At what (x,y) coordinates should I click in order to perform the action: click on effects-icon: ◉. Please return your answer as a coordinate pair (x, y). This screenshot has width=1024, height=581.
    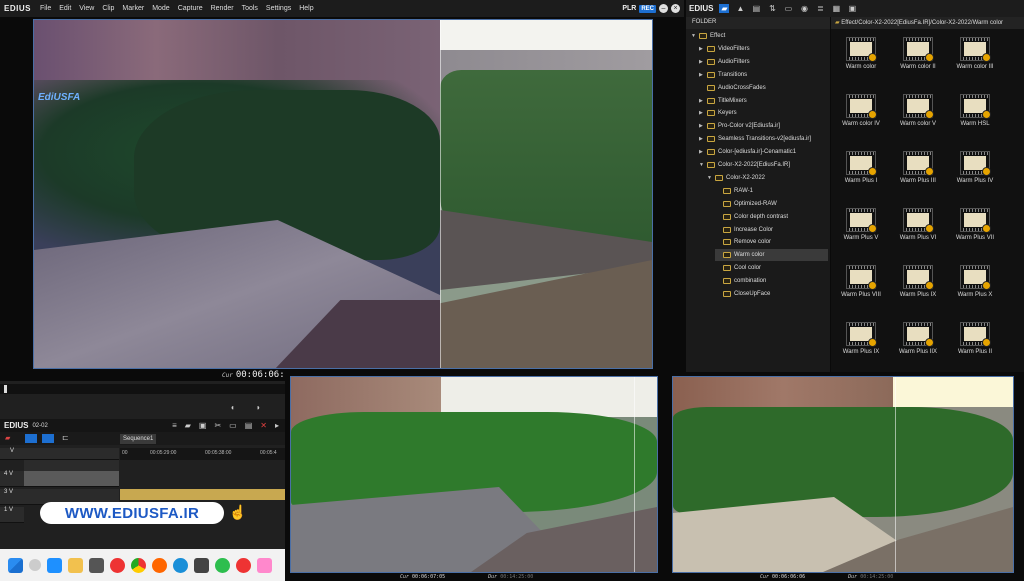
    Looking at the image, I should click on (804, 8).